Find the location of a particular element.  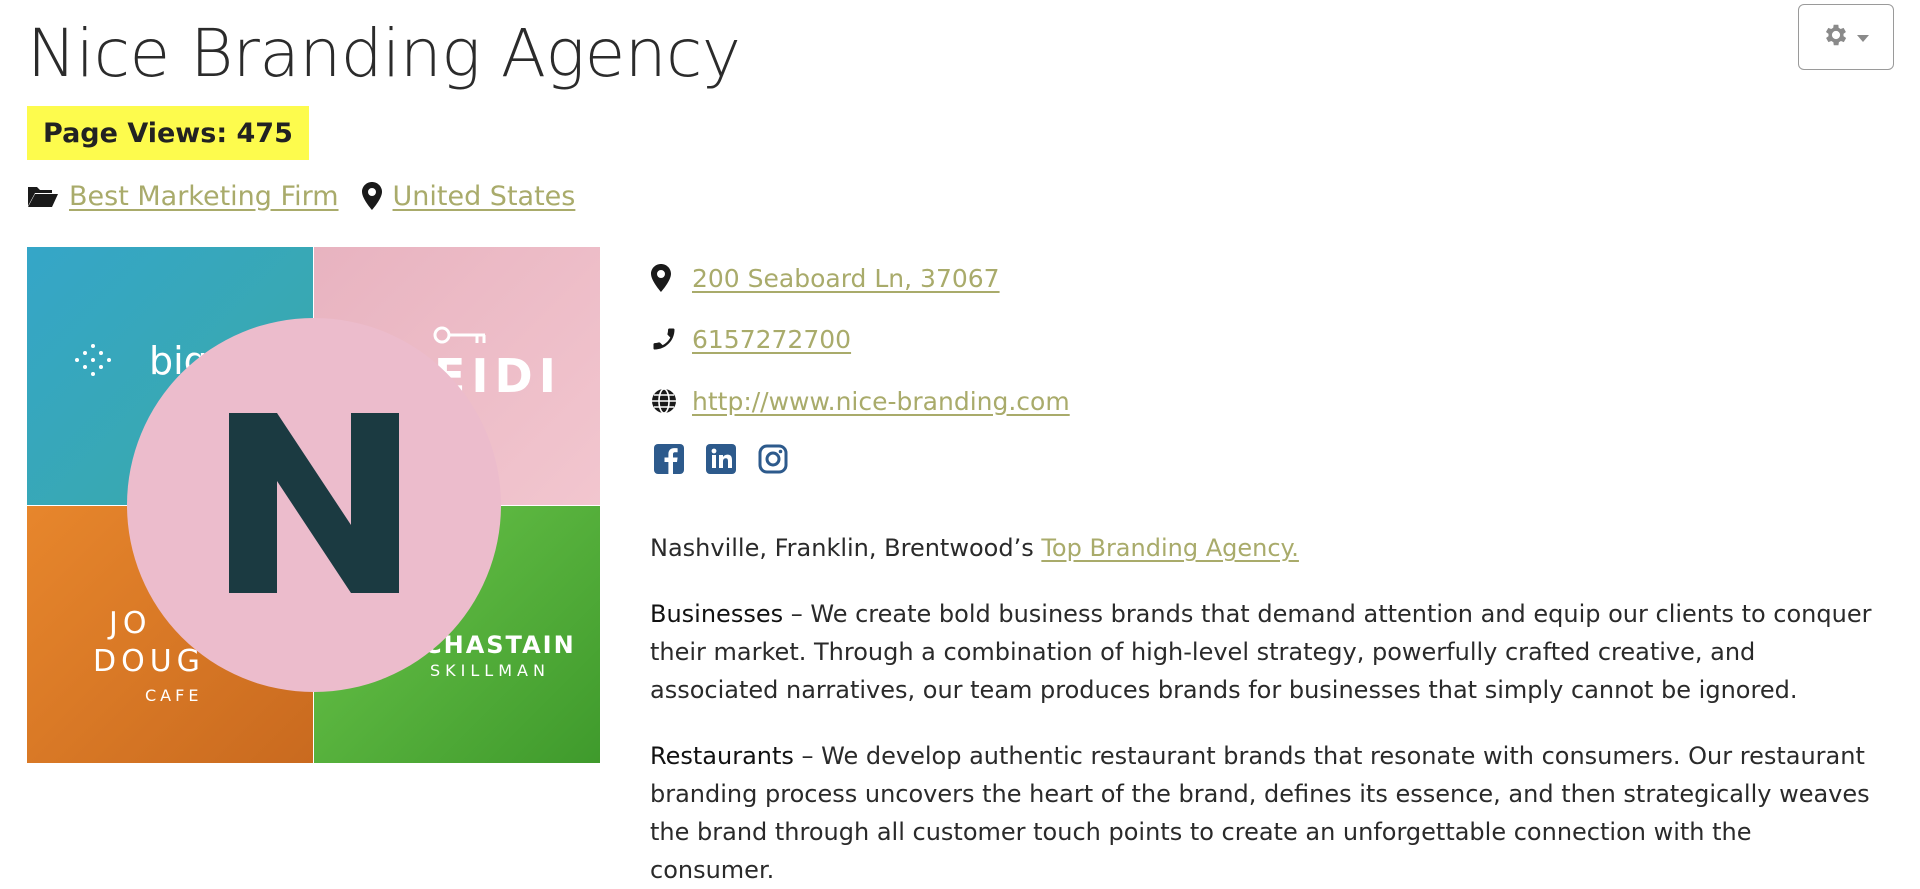

caret-down-icon is located at coordinates (1863, 37).